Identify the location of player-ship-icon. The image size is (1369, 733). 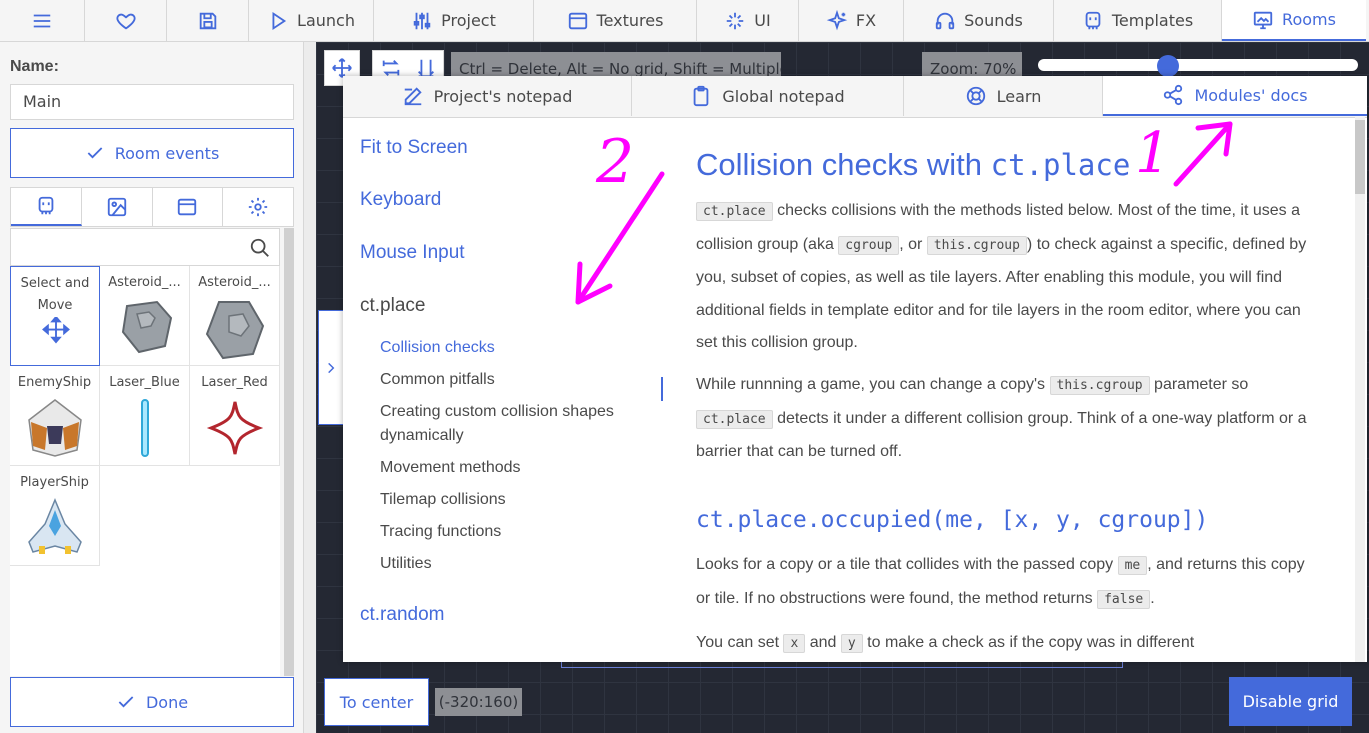
(55, 526).